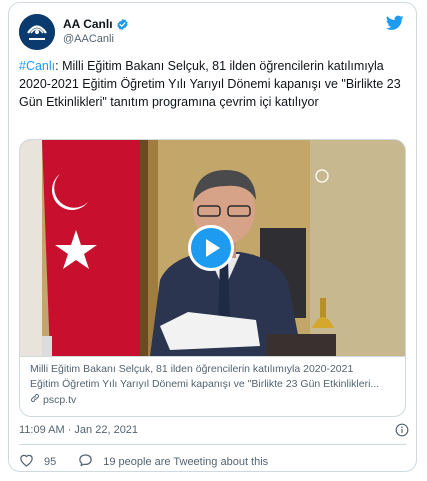  I want to click on tweeting-about-button: 19 people are Tweeting about this, so click(173, 462).